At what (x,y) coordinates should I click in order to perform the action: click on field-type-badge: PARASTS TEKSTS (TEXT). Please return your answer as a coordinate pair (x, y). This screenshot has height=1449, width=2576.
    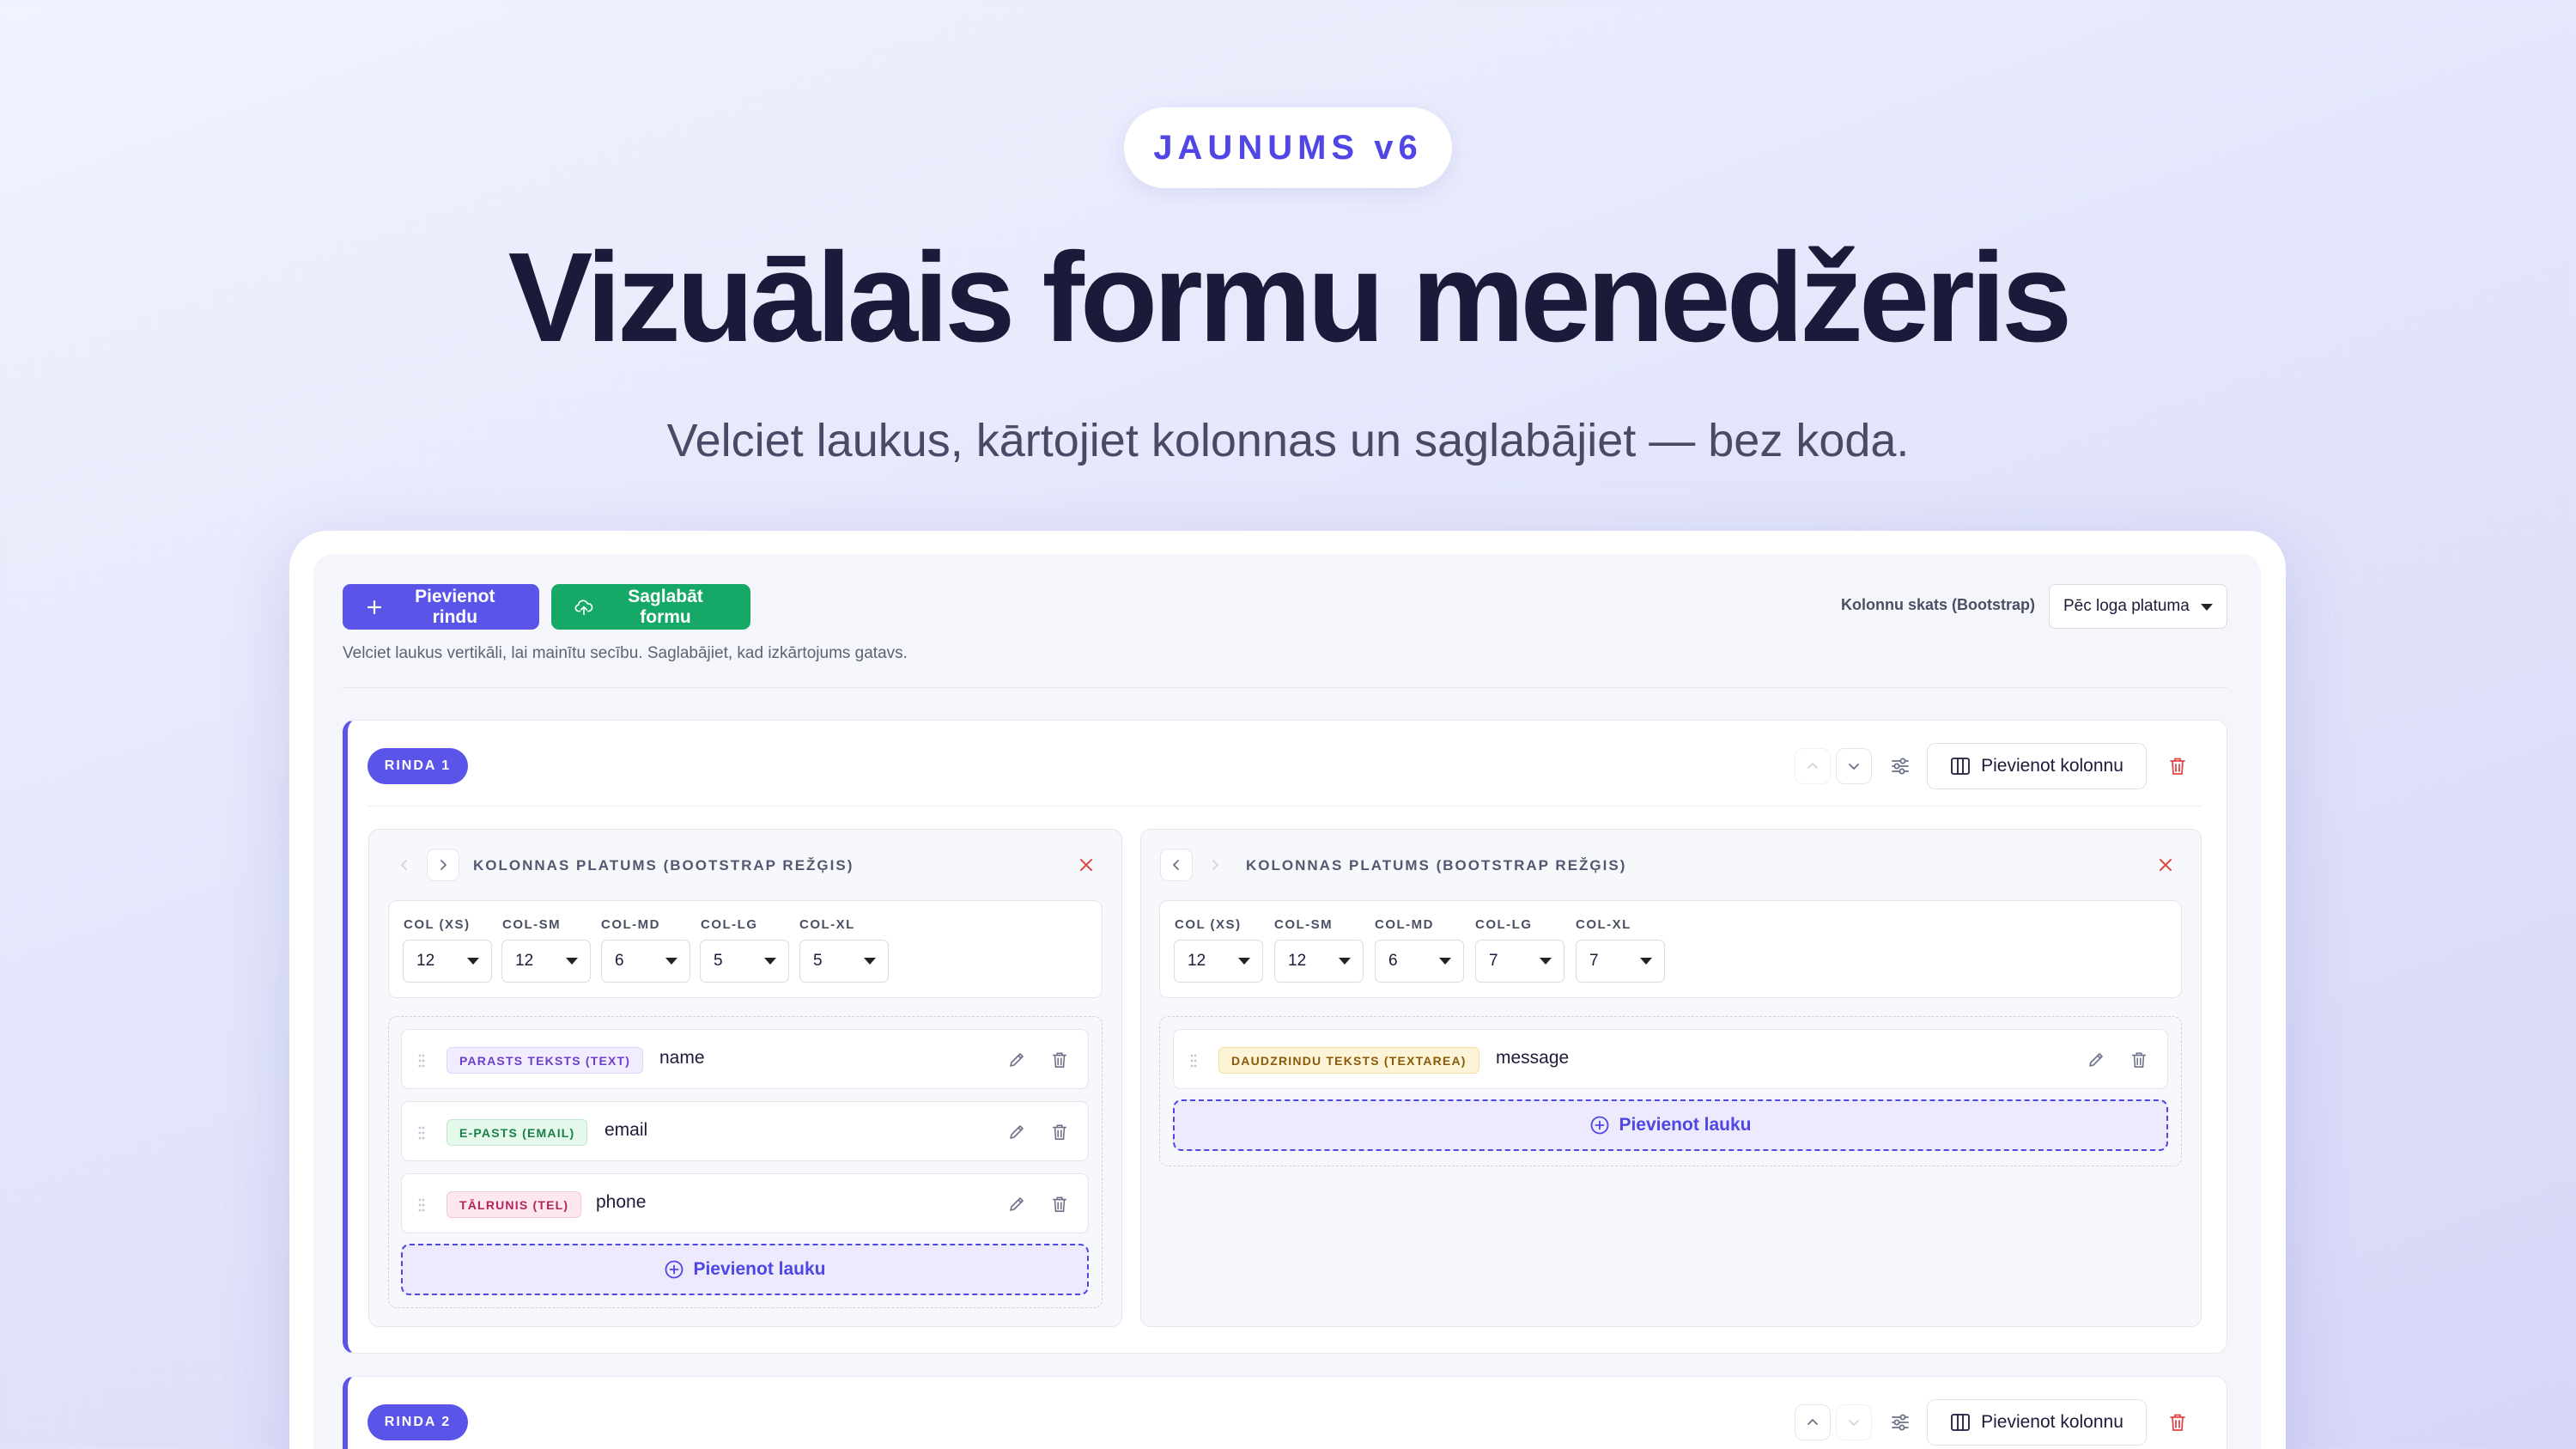
    Looking at the image, I should click on (545, 1060).